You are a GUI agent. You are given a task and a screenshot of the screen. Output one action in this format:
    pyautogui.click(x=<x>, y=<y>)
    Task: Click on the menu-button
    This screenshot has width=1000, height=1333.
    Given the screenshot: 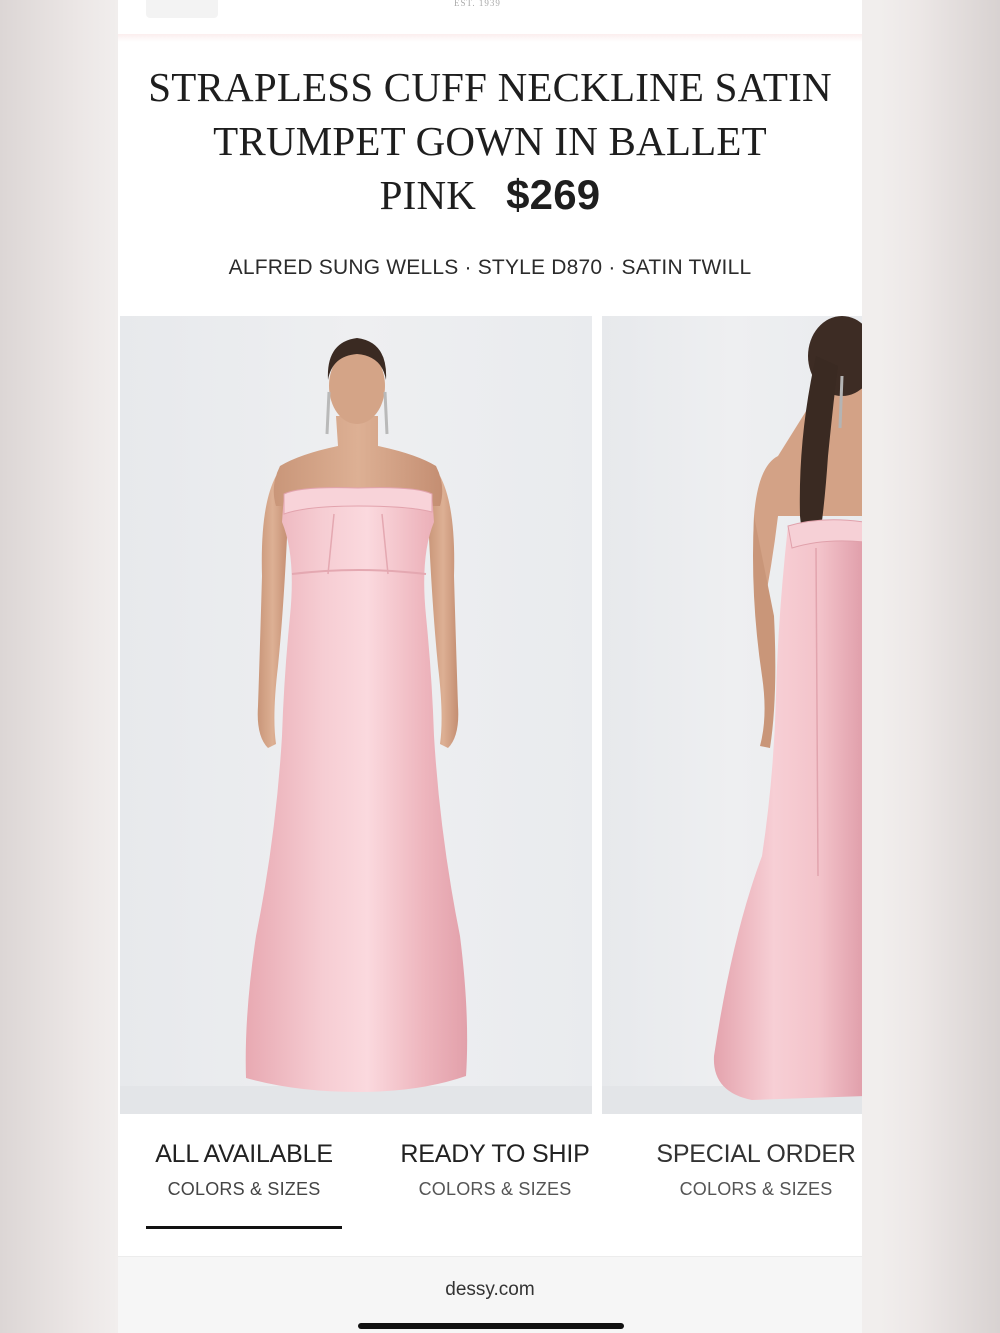 What is the action you would take?
    pyautogui.click(x=182, y=9)
    